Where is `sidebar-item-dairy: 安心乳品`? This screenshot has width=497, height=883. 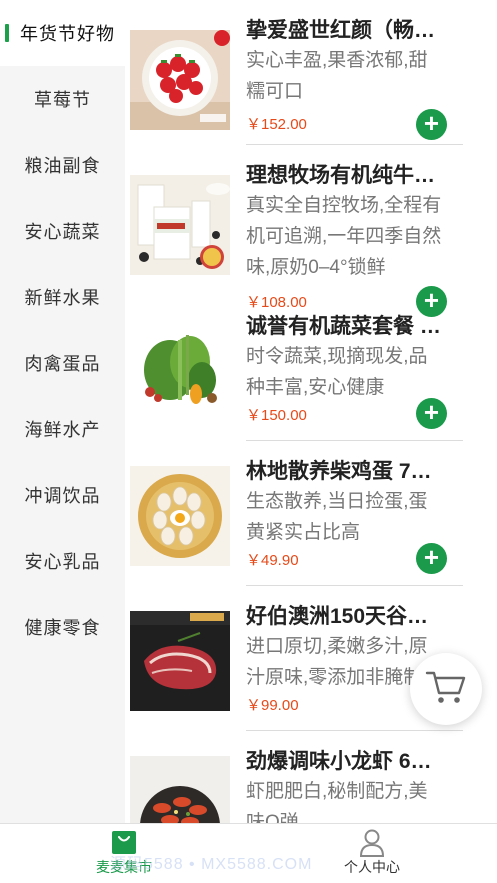
sidebar-item-dairy: 安心乳品 is located at coordinates (62, 561).